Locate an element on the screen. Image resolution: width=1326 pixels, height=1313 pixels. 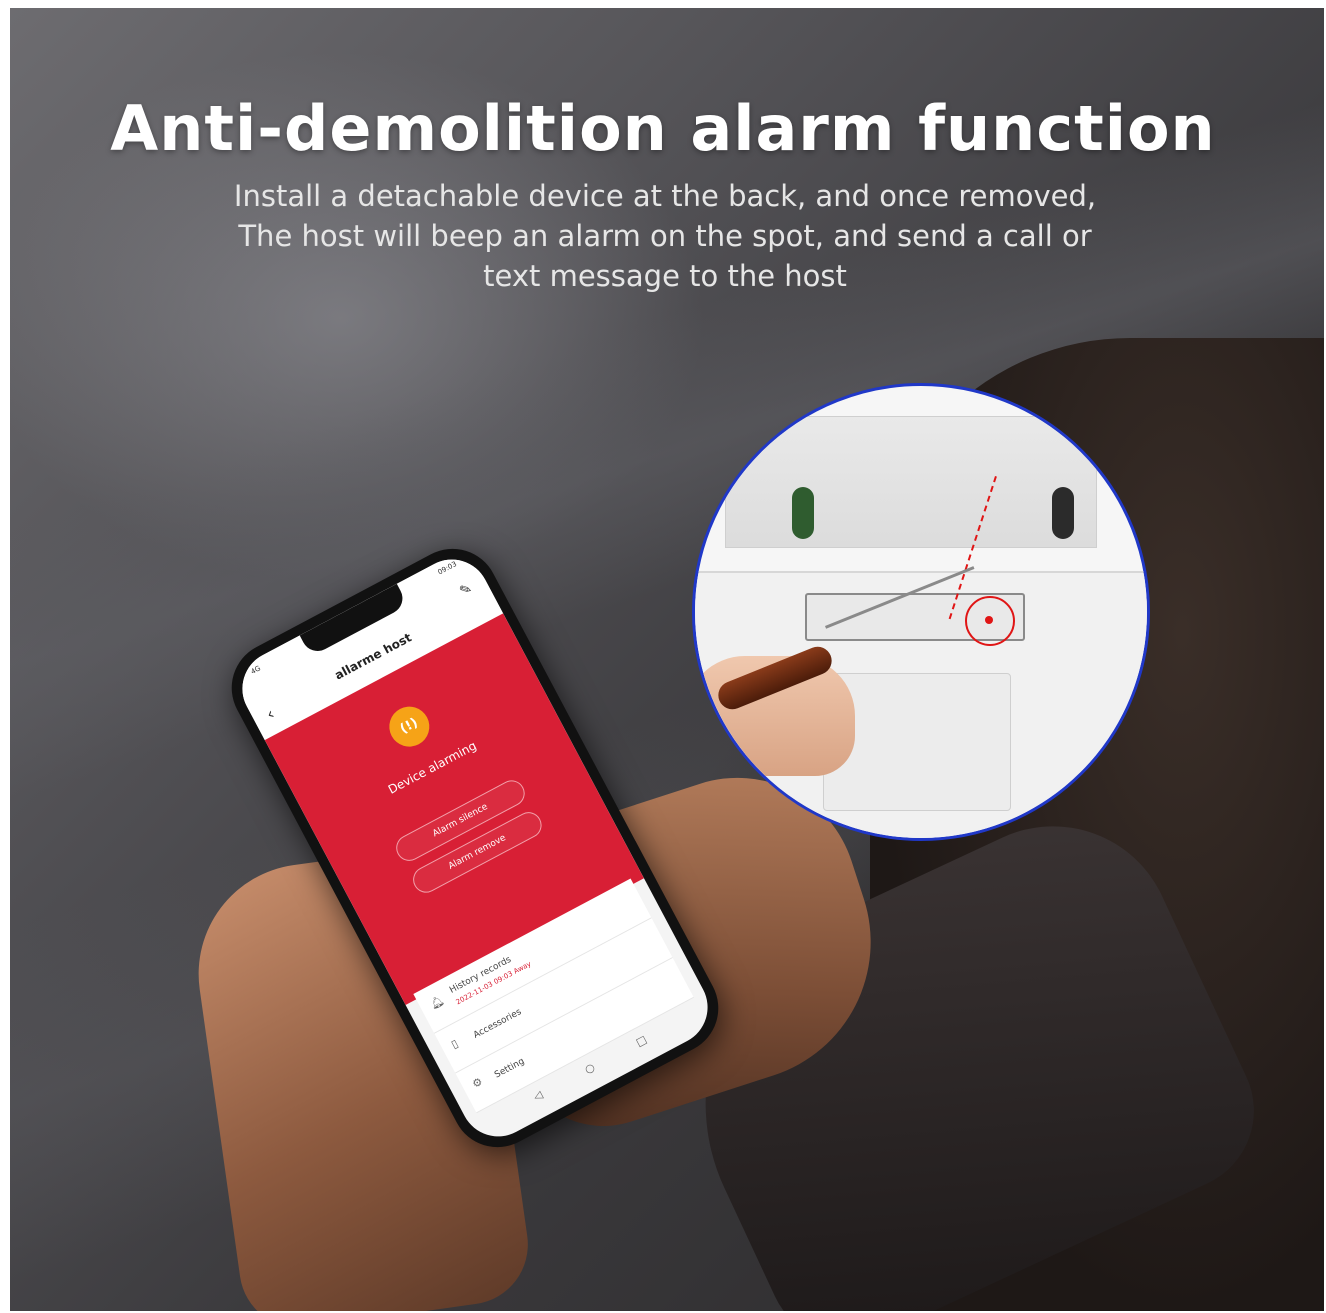
menu-item-label: Accessories is located at coordinates (498, 1024).